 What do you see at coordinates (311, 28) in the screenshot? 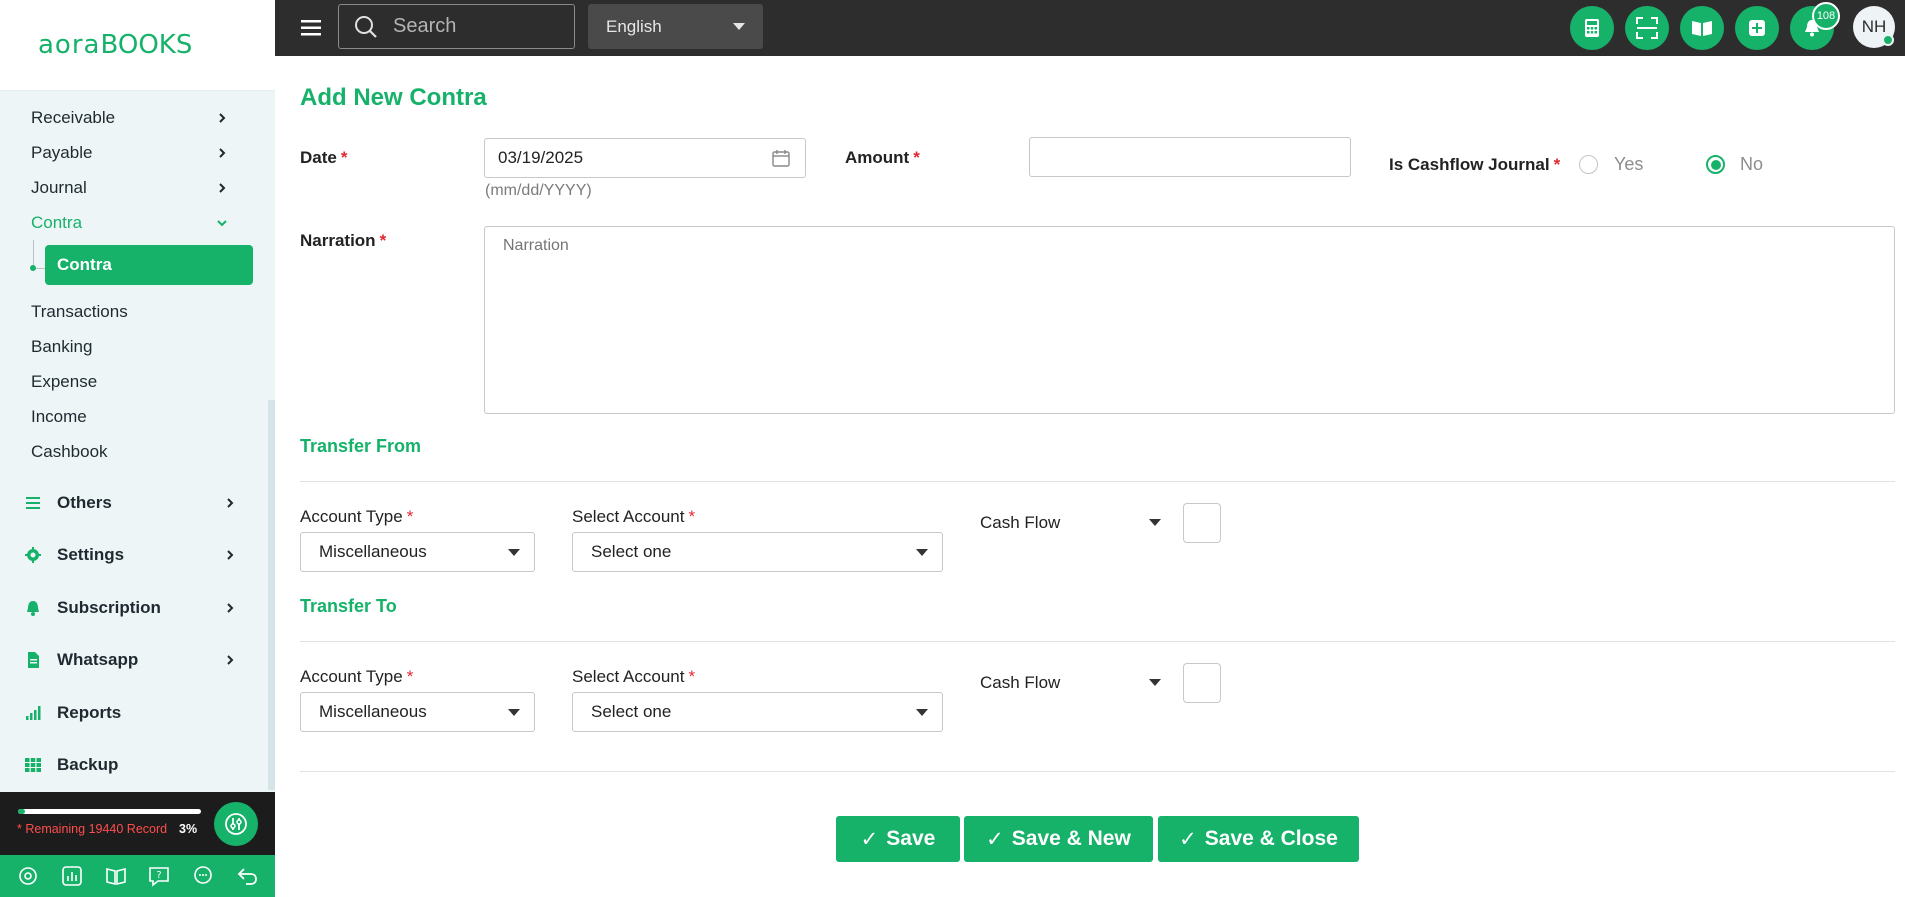
I see `hamburger-menu-icon` at bounding box center [311, 28].